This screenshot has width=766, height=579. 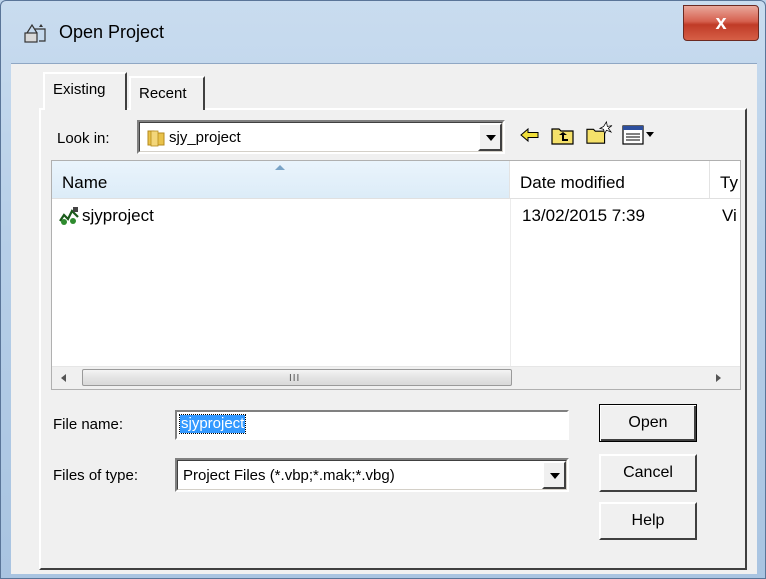 I want to click on scroll-right-icon, so click(x=718, y=378).